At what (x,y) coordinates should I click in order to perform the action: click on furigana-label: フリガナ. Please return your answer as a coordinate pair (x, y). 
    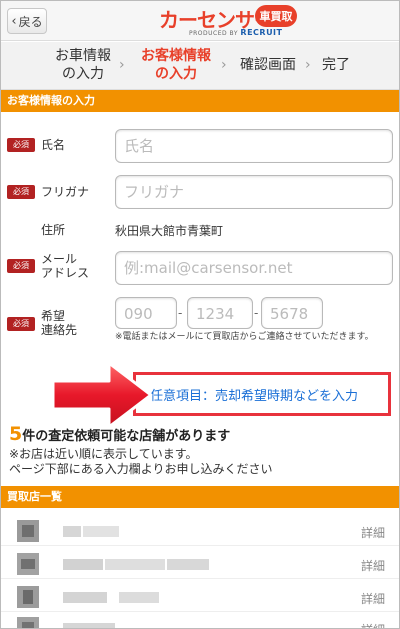
    Looking at the image, I should click on (65, 192).